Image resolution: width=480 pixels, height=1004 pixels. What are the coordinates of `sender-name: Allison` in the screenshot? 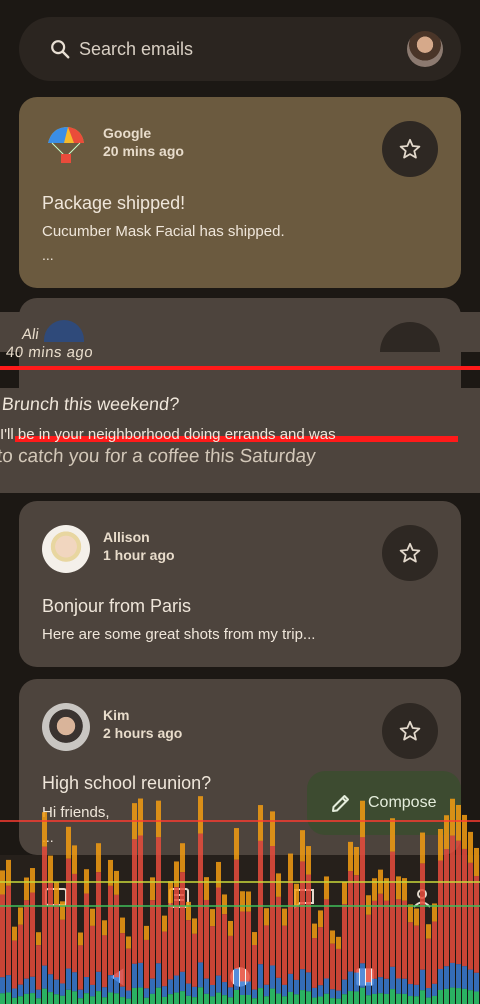 It's located at (126, 537).